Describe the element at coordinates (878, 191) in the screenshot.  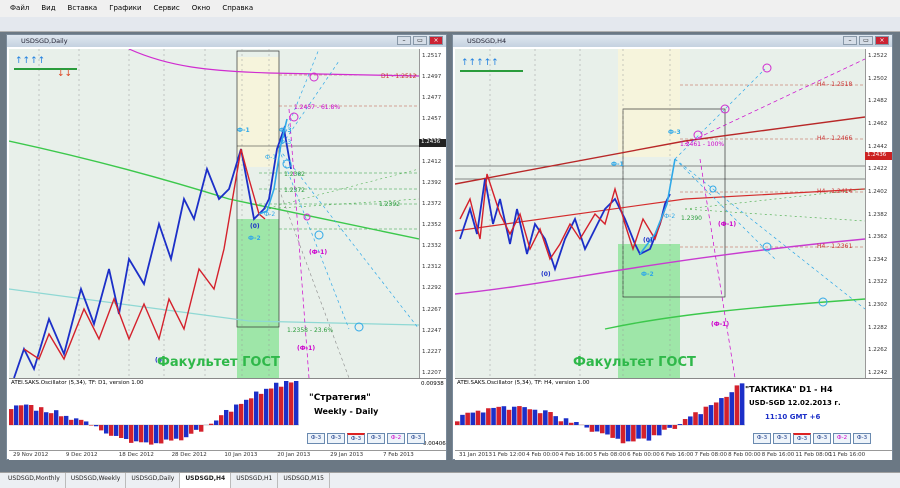
I see `price-tick-label: 1.2402` at that location.